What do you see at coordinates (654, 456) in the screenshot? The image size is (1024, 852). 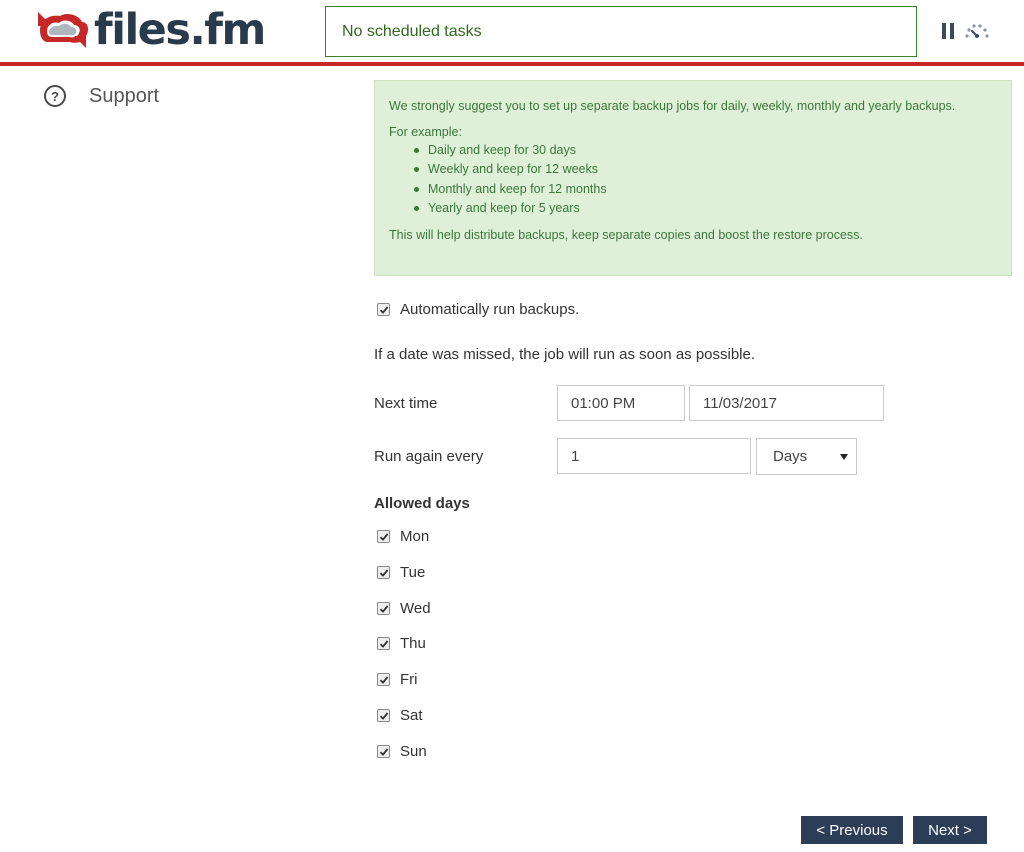 I see `interval-input: 1` at bounding box center [654, 456].